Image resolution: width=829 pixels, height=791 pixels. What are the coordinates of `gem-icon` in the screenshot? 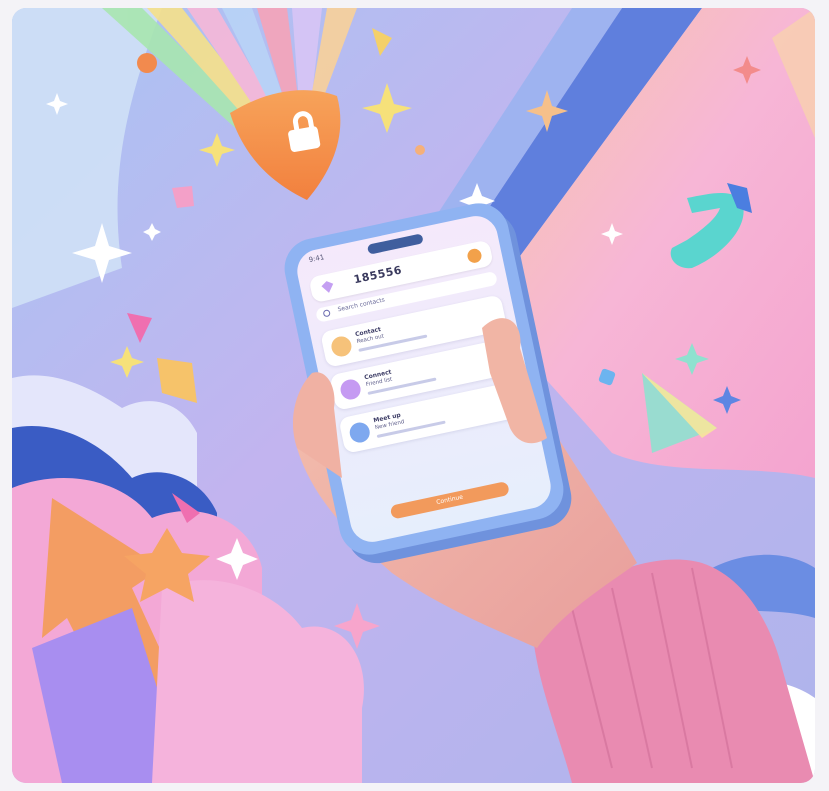 It's located at (327, 287).